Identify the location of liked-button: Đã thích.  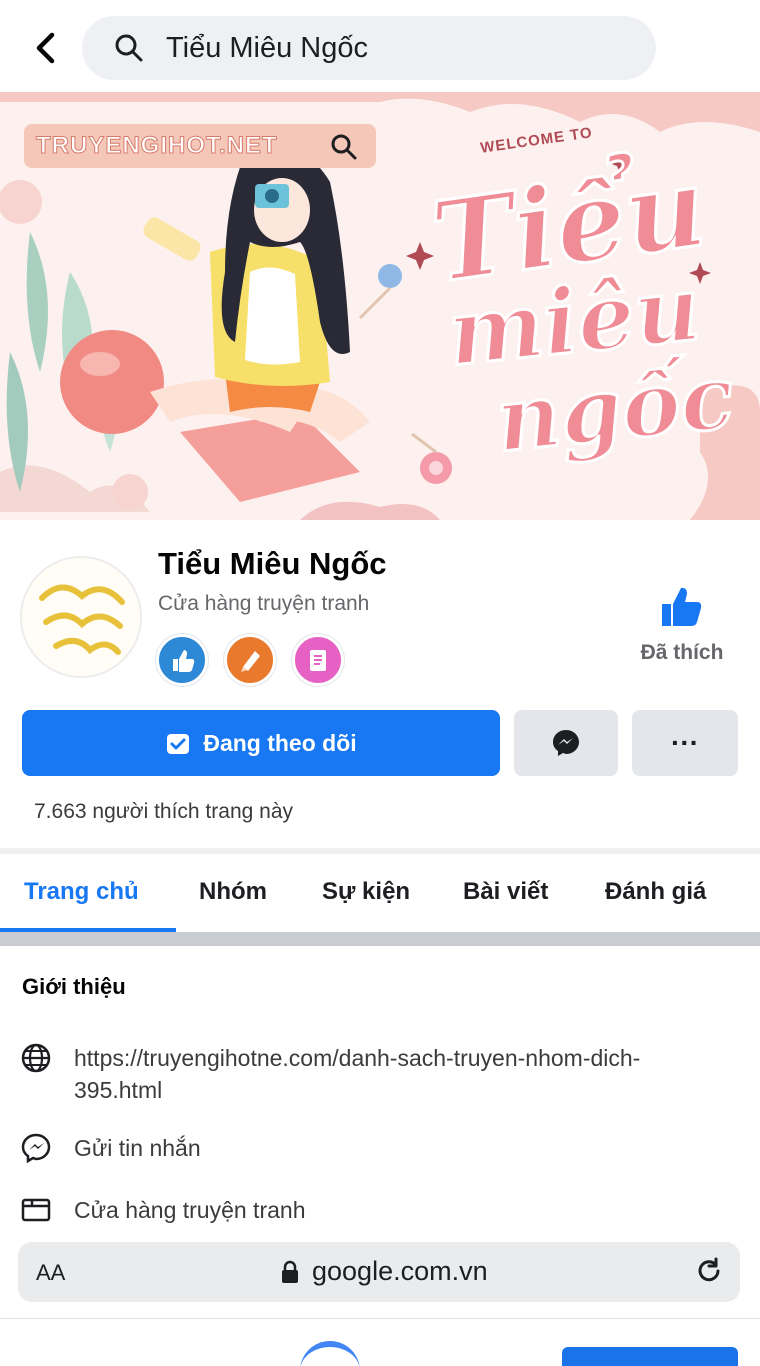
(682, 623).